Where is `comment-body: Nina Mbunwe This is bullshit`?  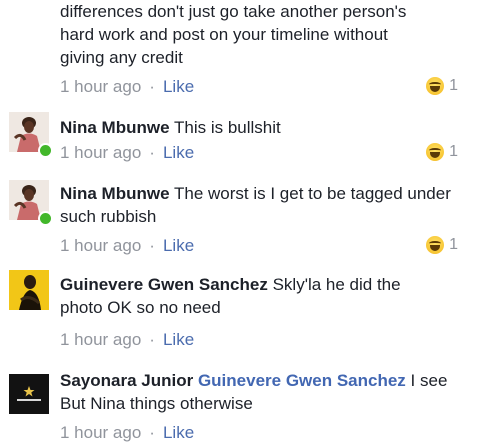 comment-body: Nina Mbunwe This is bullshit is located at coordinates (265, 127).